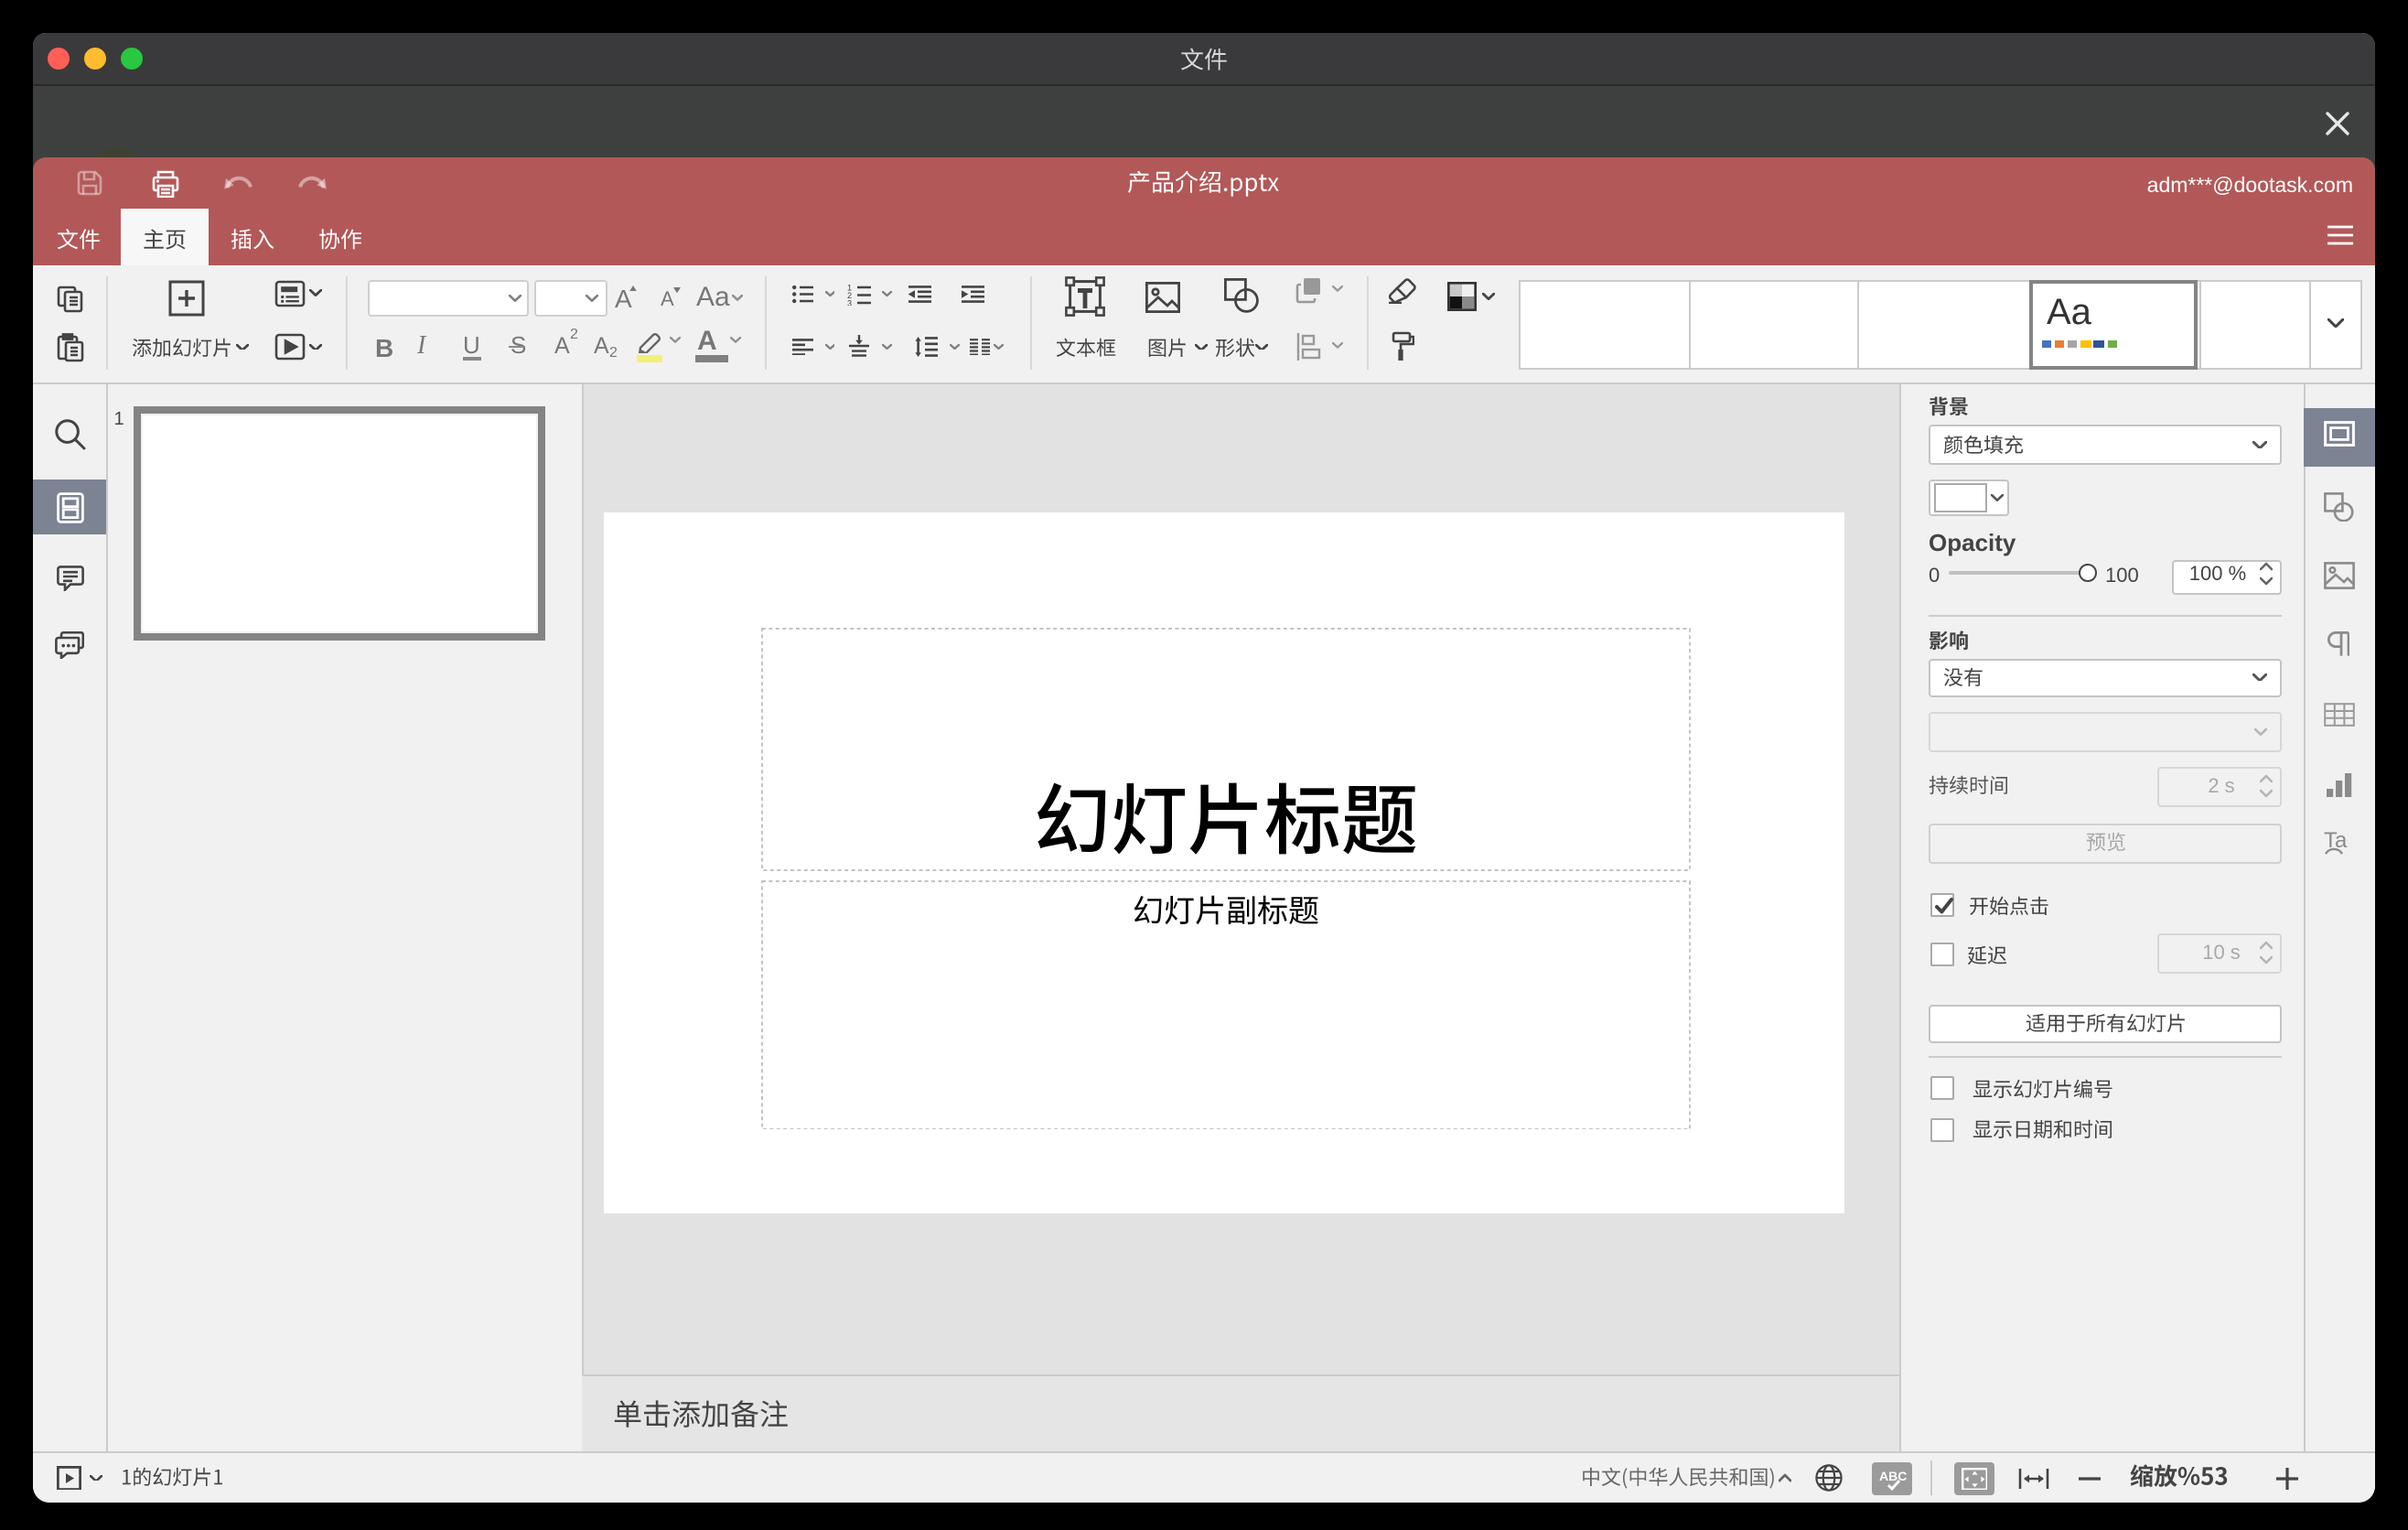  What do you see at coordinates (1892, 1475) in the screenshot?
I see `svg-text: ABC` at bounding box center [1892, 1475].